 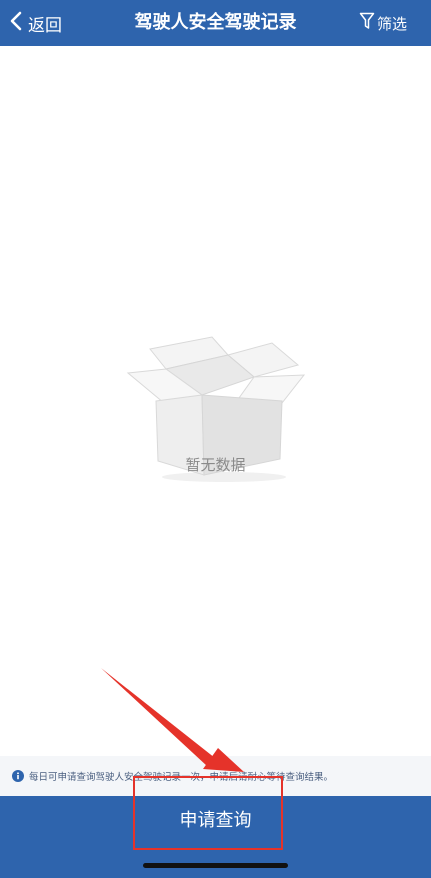 What do you see at coordinates (215, 865) in the screenshot?
I see `home-indicator` at bounding box center [215, 865].